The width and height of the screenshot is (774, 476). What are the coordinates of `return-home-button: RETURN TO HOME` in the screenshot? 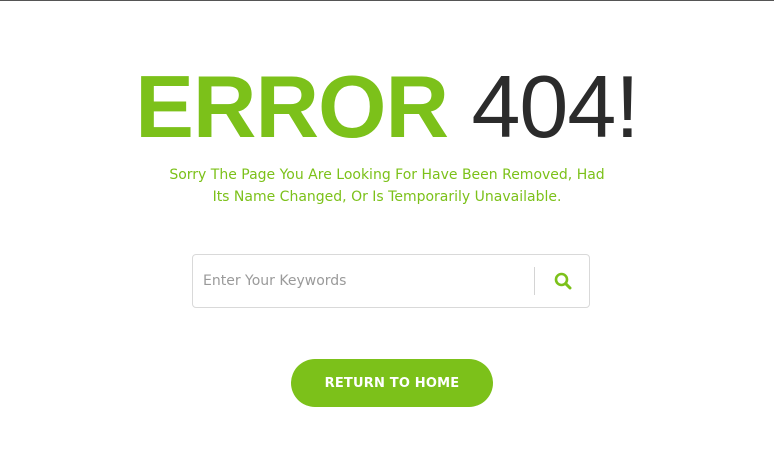 It's located at (392, 383).